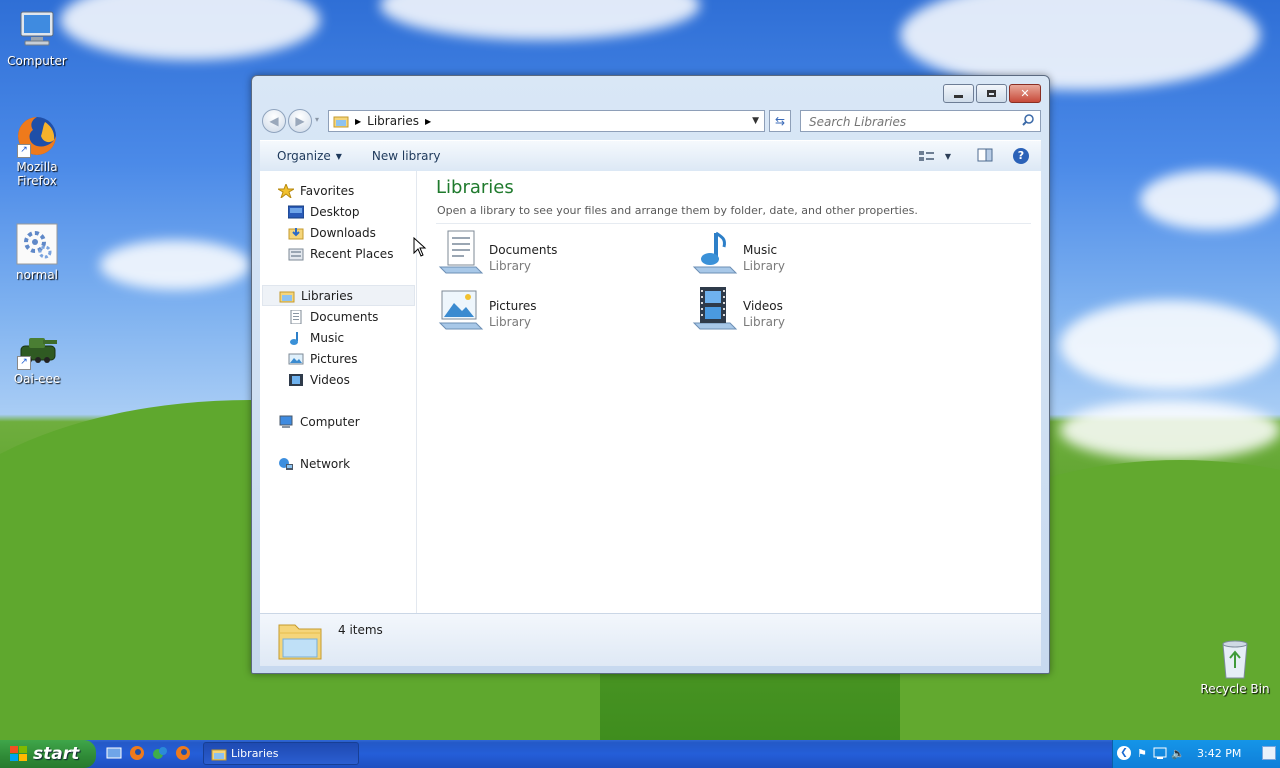 The height and width of the screenshot is (768, 1280). Describe the element at coordinates (360, 630) in the screenshot. I see `item-count: 4 items` at that location.